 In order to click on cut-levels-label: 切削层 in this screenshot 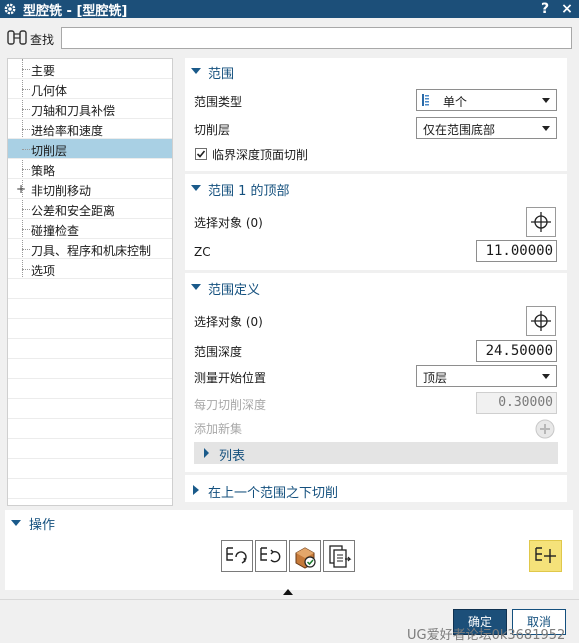, I will do `click(212, 130)`.